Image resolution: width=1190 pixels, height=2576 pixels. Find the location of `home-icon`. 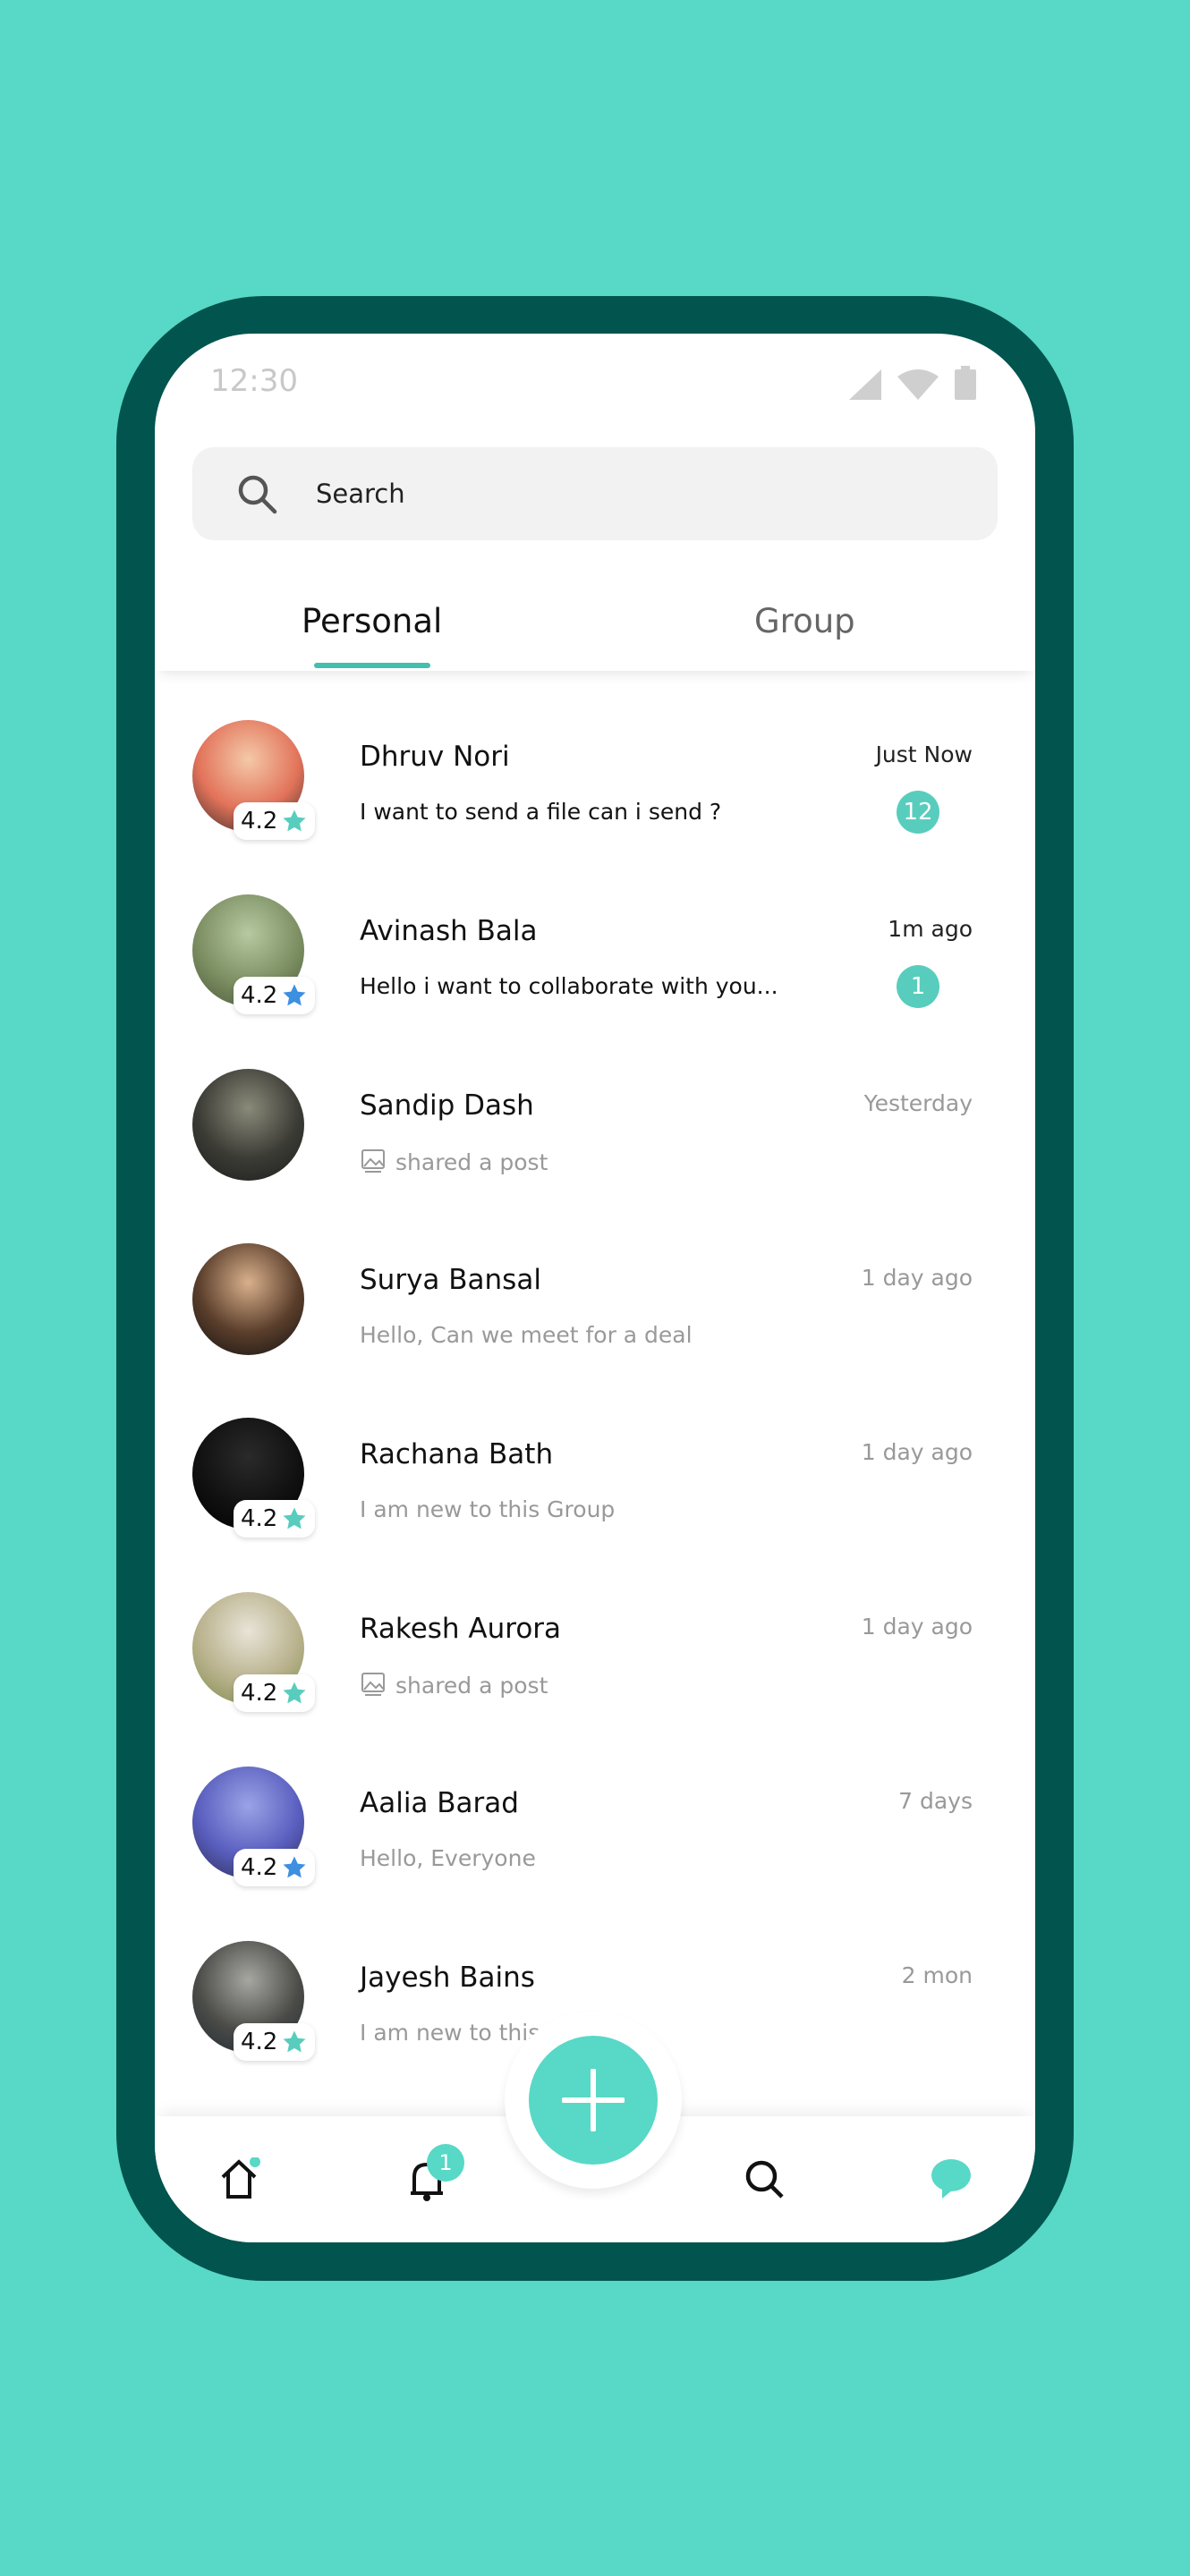

home-icon is located at coordinates (238, 2178).